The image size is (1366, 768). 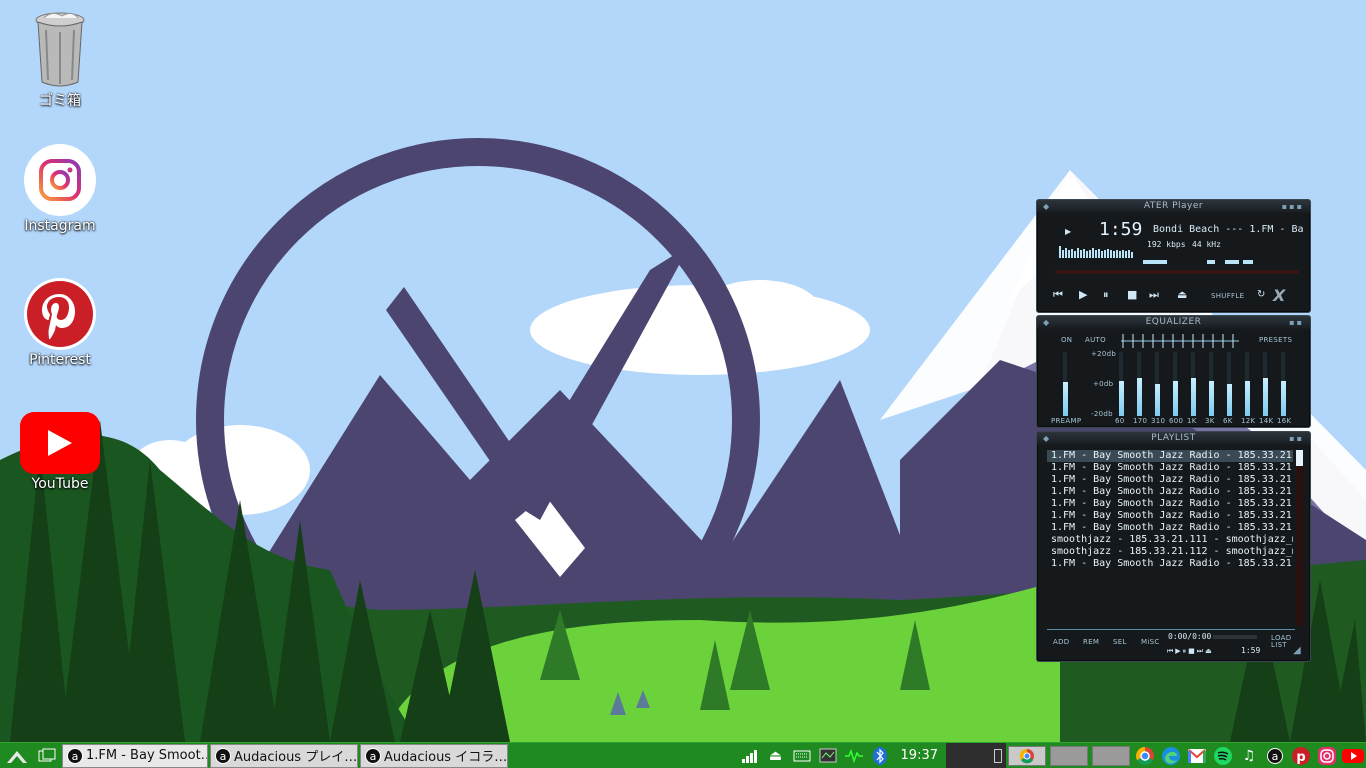 I want to click on window-buttons: ▪▪▪, so click(x=1293, y=206).